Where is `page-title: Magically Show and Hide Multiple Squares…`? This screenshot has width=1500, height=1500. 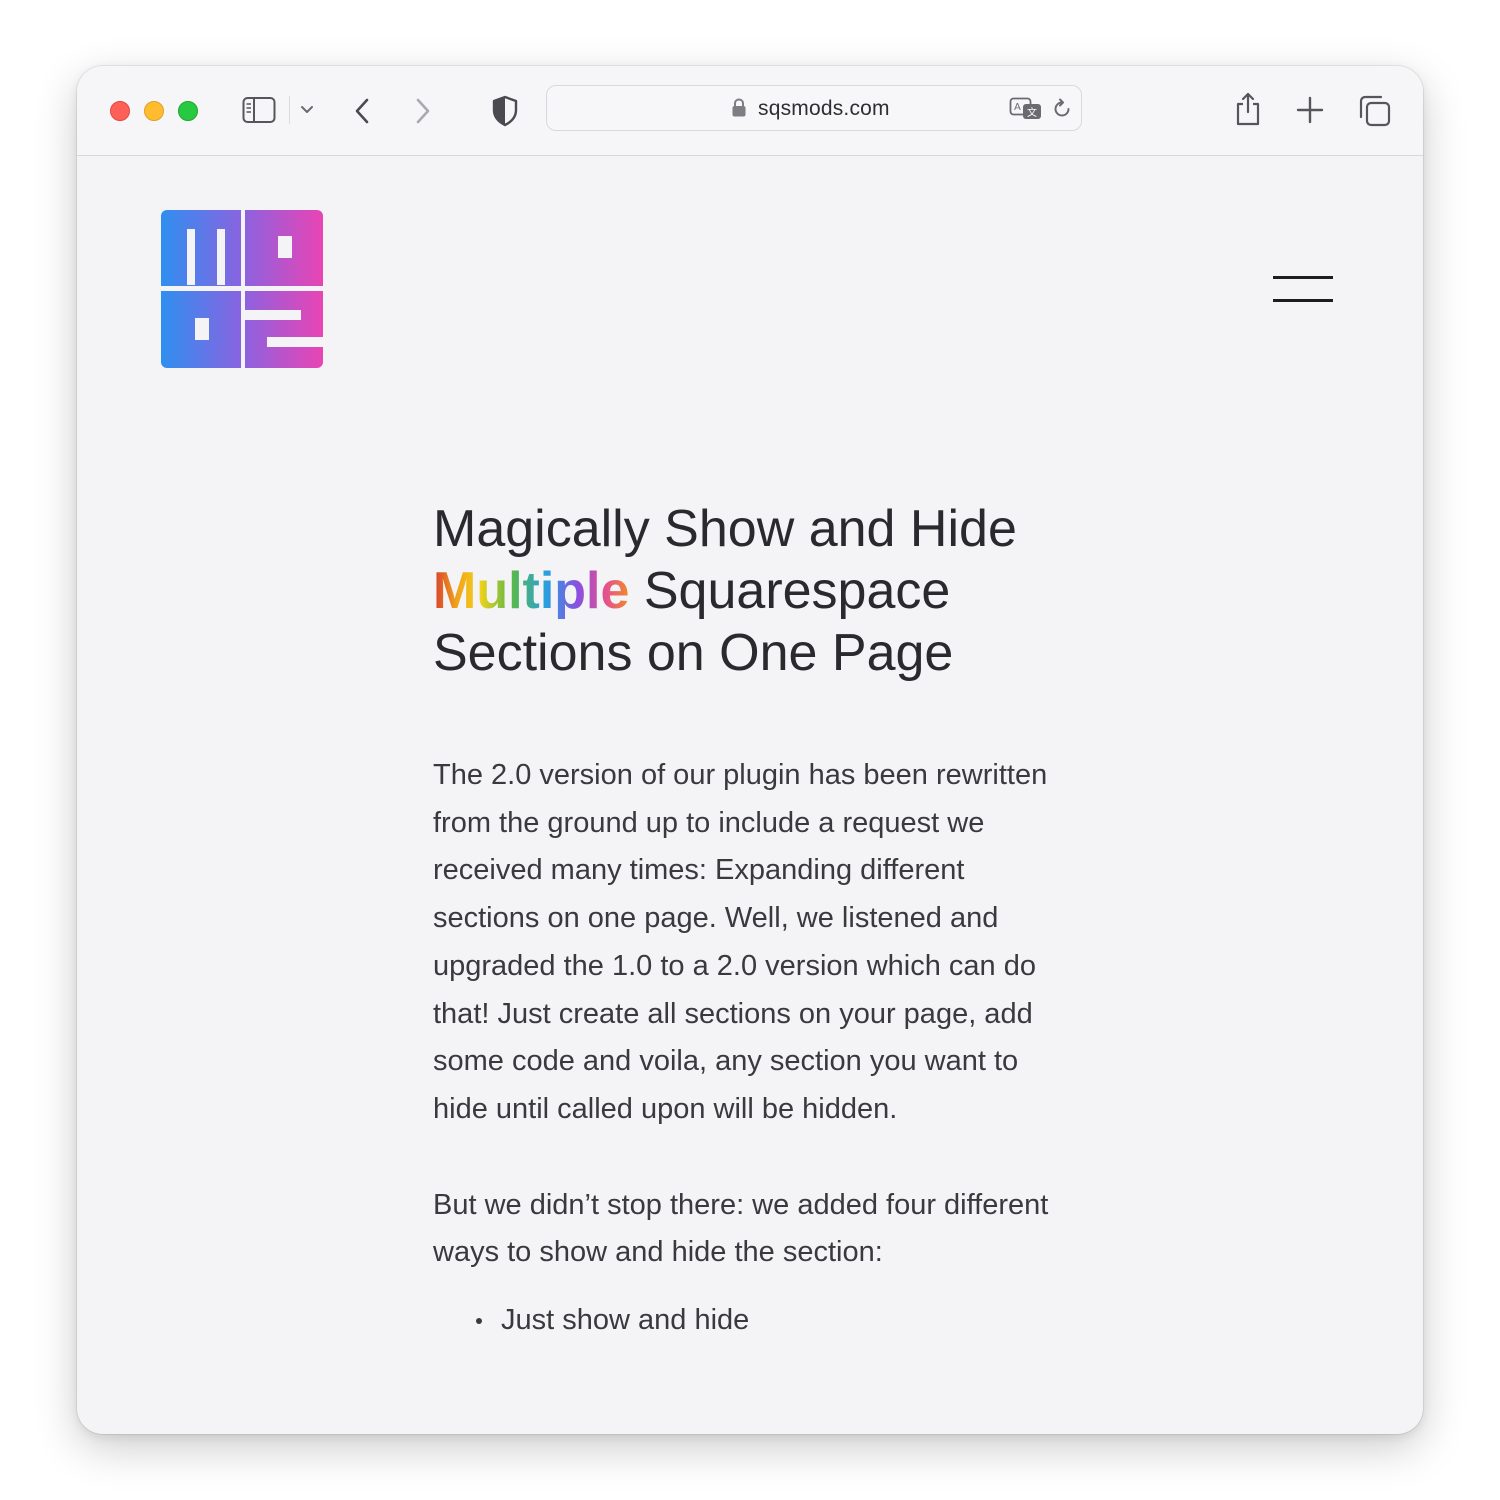
page-title: Magically Show and Hide Multiple Squares… is located at coordinates (753, 591).